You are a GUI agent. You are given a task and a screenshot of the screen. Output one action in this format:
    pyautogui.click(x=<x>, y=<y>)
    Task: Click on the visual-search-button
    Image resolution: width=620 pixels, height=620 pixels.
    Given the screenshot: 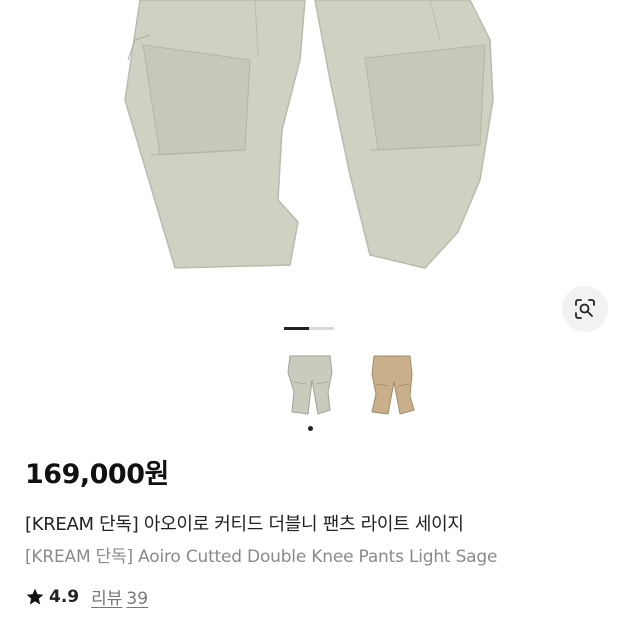 What is the action you would take?
    pyautogui.click(x=585, y=309)
    